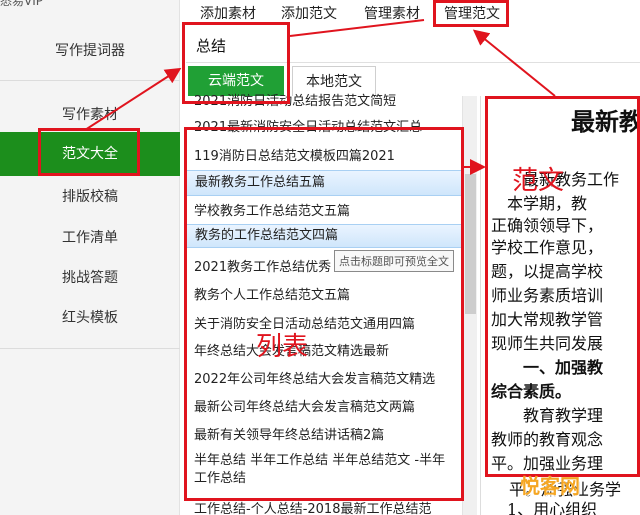 Image resolution: width=640 pixels, height=515 pixels. What do you see at coordinates (324, 377) in the screenshot?
I see `list-item: 2022年公司年终总结大会发言稿范文精选` at bounding box center [324, 377].